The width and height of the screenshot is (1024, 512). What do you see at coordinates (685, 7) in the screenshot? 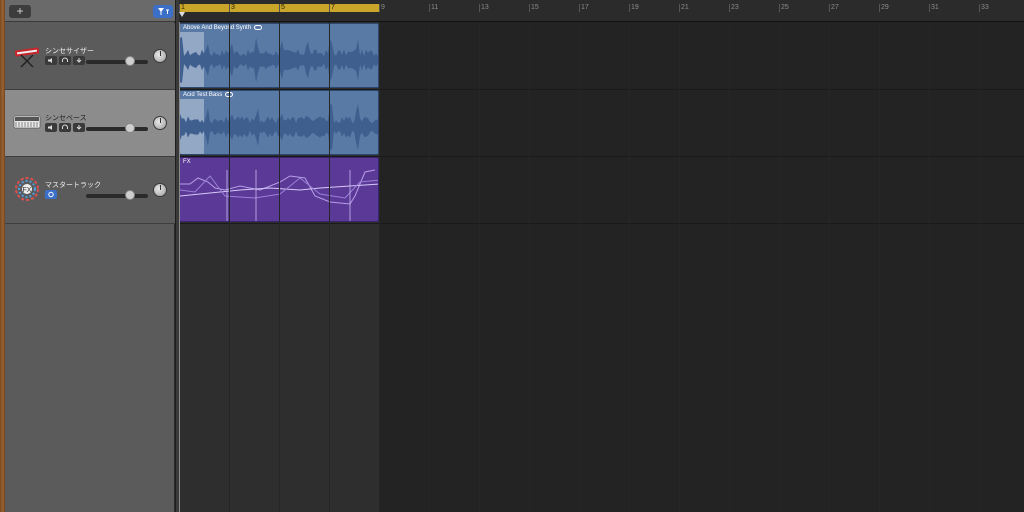
I see `ruler-bar-number: 21` at bounding box center [685, 7].